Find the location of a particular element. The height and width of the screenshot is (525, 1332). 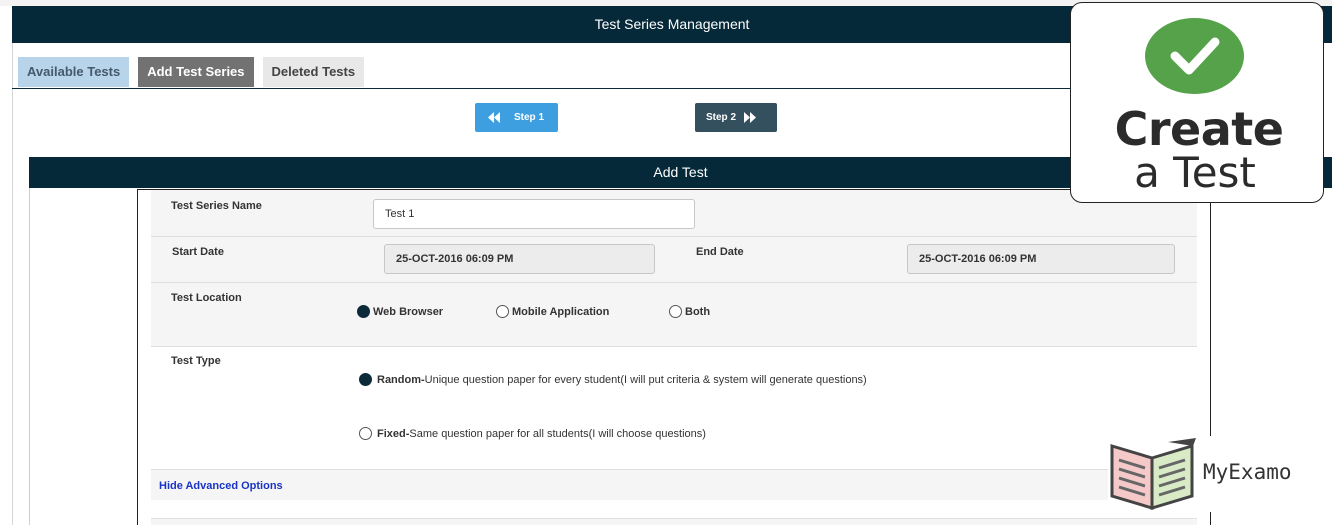

type-fixed-label: Fixed- is located at coordinates (393, 433).